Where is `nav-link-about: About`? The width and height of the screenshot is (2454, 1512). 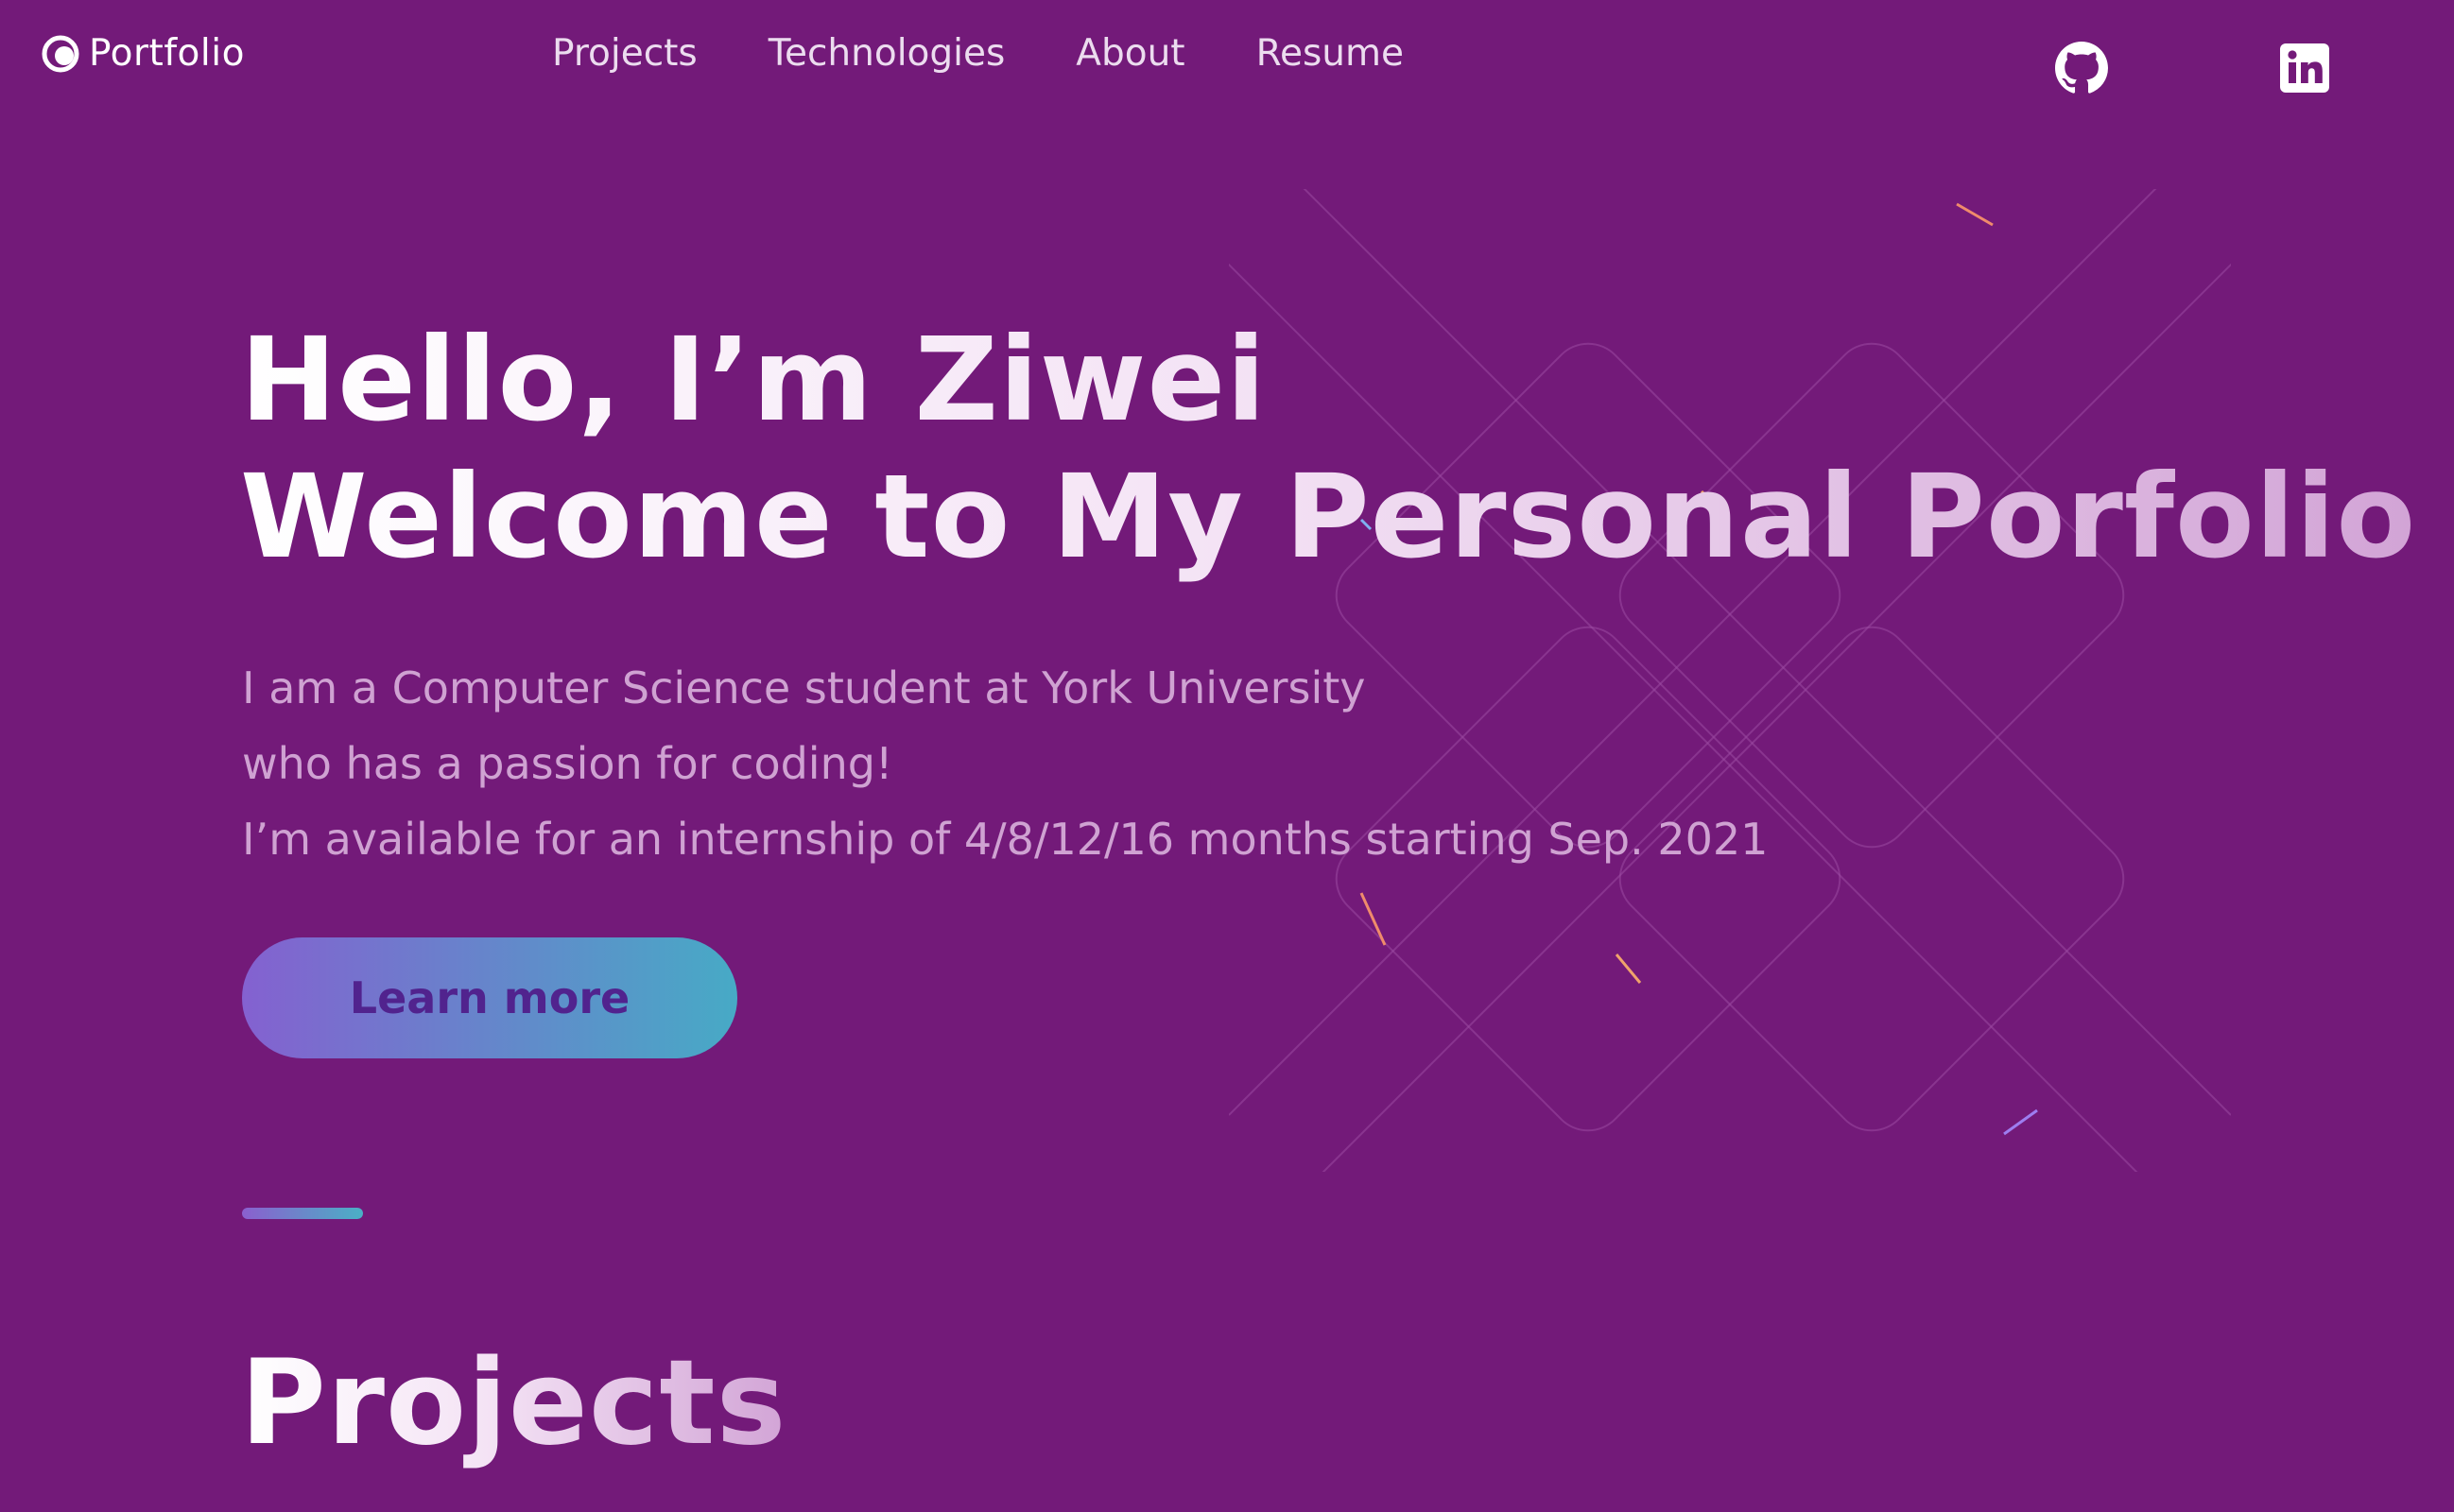
nav-link-about: About is located at coordinates (1130, 53).